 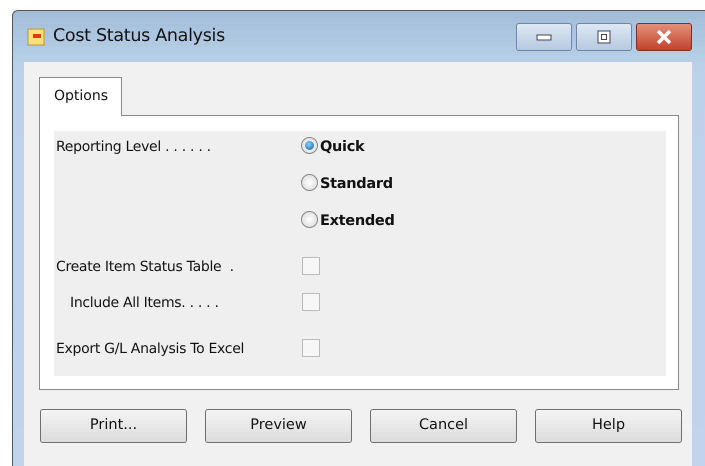 I want to click on minimize-icon, so click(x=544, y=37).